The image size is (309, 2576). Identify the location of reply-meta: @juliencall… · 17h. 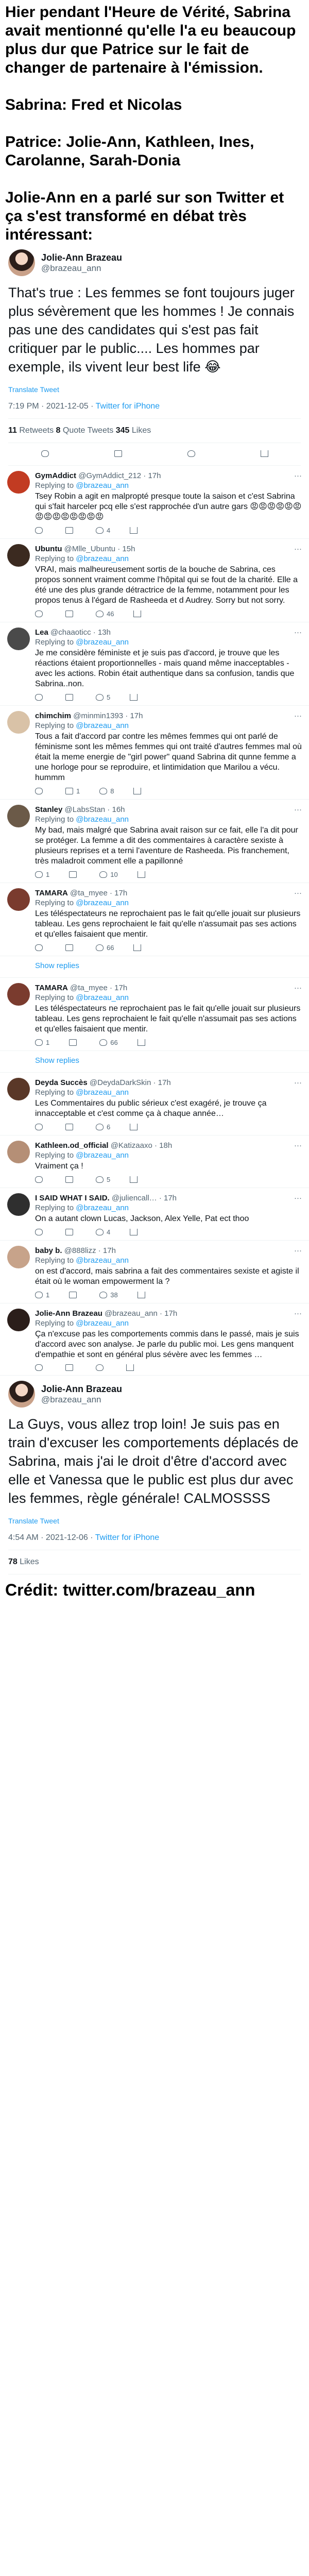
(144, 1198).